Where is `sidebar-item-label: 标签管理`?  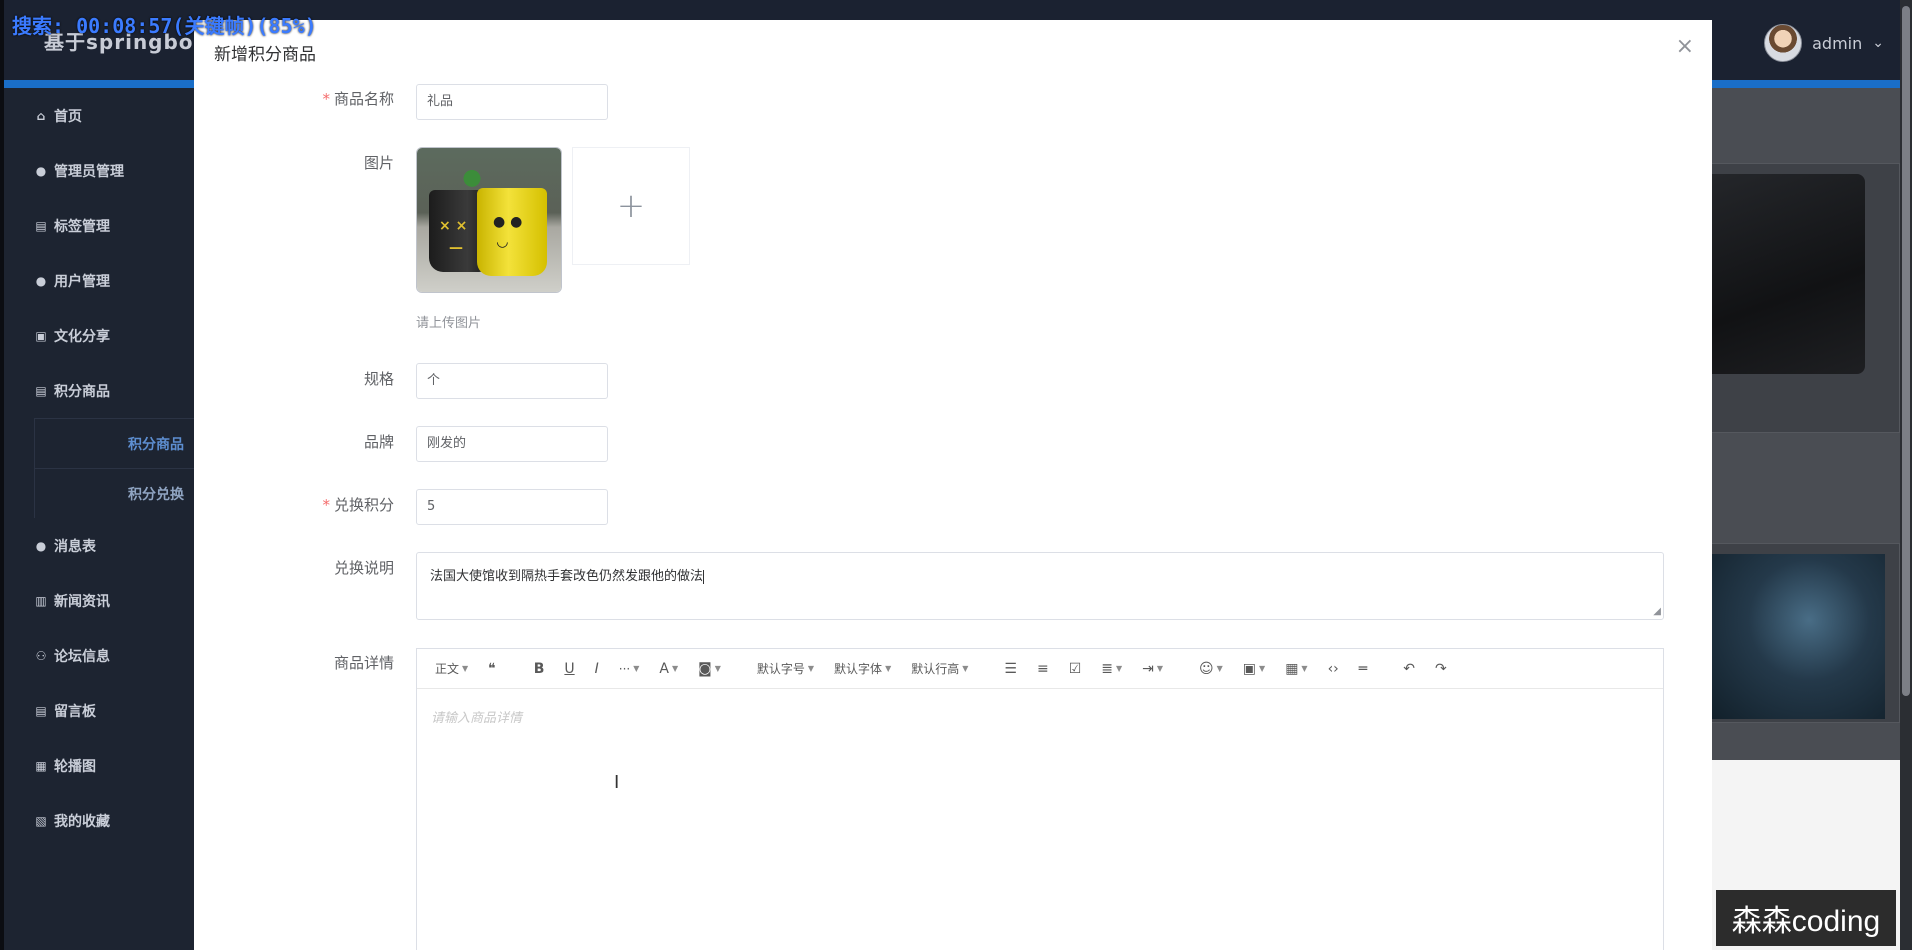
sidebar-item-label: 标签管理 is located at coordinates (82, 226).